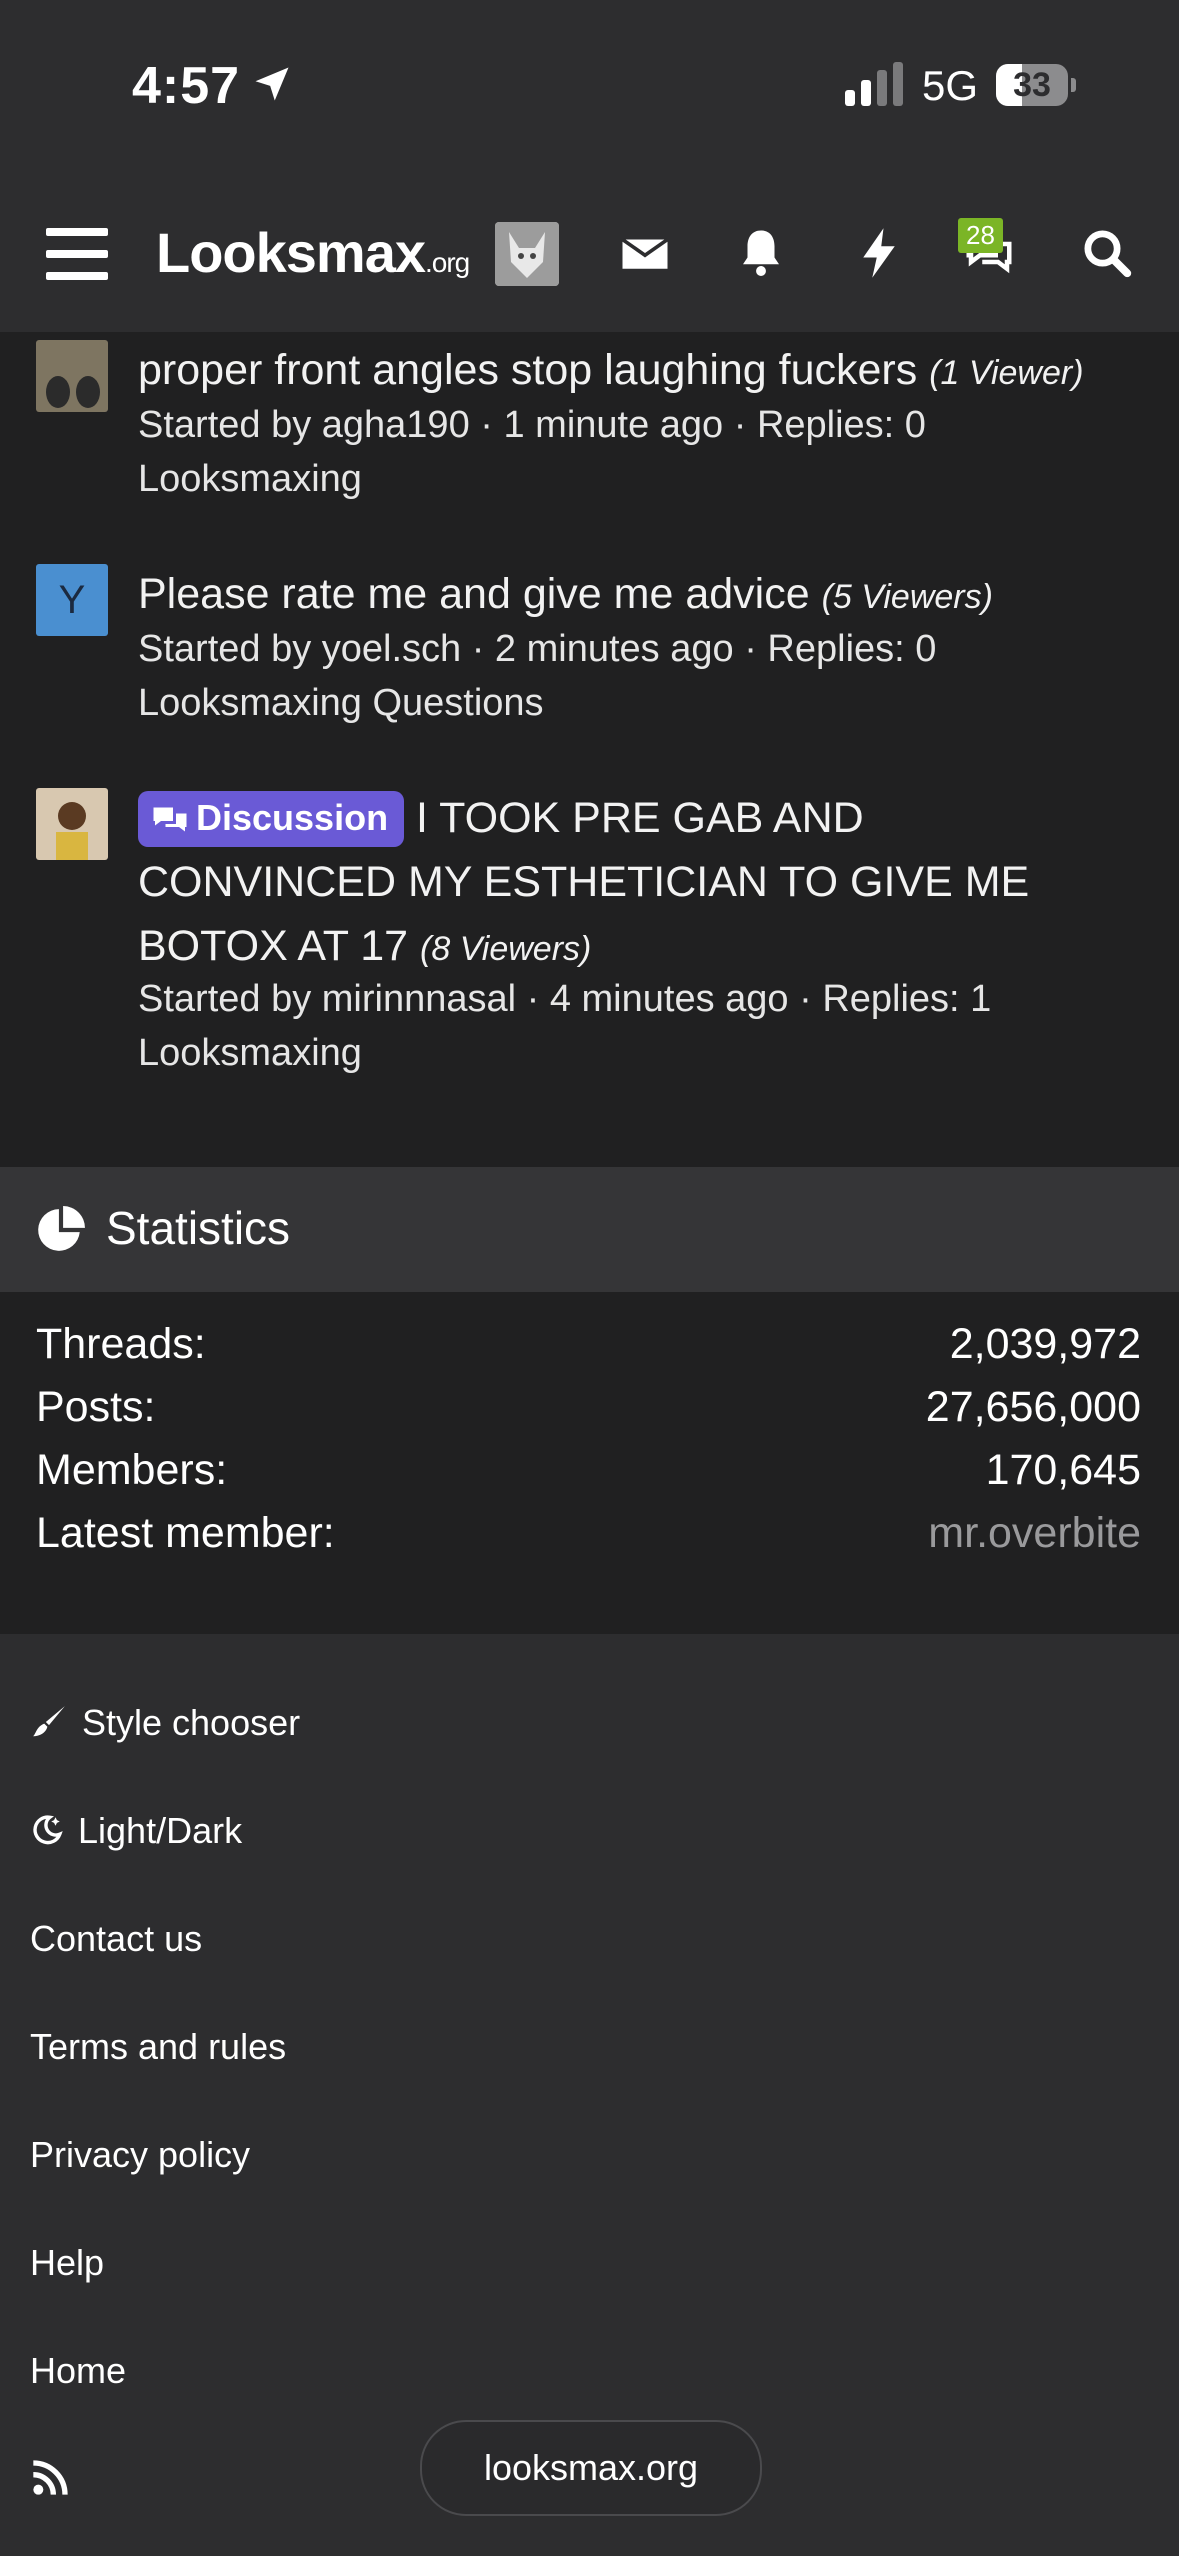  What do you see at coordinates (185, 1533) in the screenshot?
I see `stat-label: Latest member:` at bounding box center [185, 1533].